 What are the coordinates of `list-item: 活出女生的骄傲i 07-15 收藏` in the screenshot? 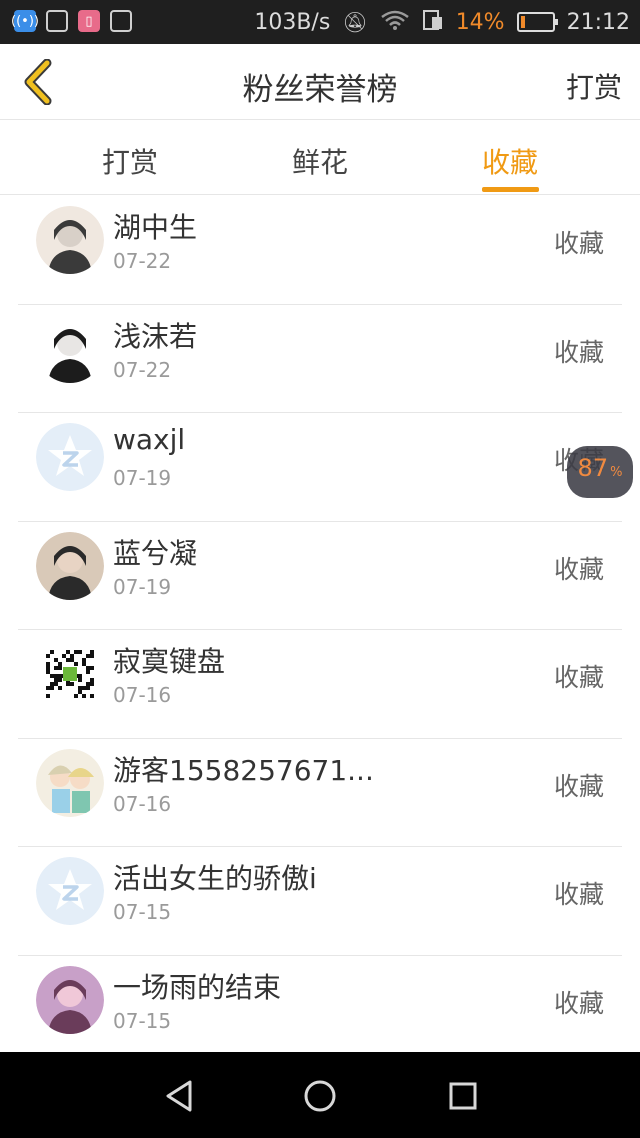 It's located at (320, 901).